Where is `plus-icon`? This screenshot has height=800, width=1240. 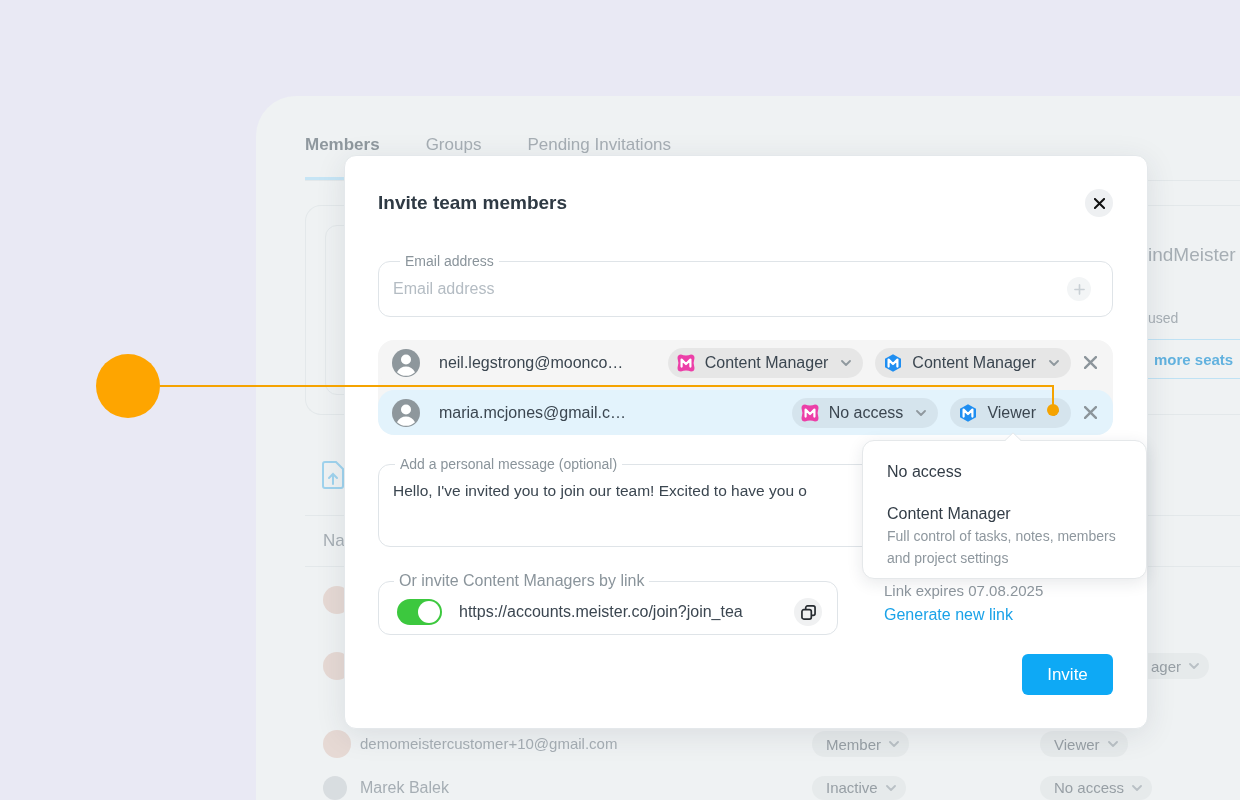
plus-icon is located at coordinates (1079, 289).